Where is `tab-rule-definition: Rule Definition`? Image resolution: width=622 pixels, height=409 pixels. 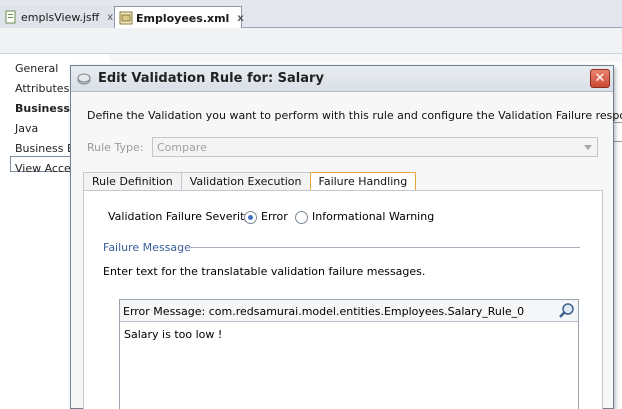 tab-rule-definition: Rule Definition is located at coordinates (132, 181).